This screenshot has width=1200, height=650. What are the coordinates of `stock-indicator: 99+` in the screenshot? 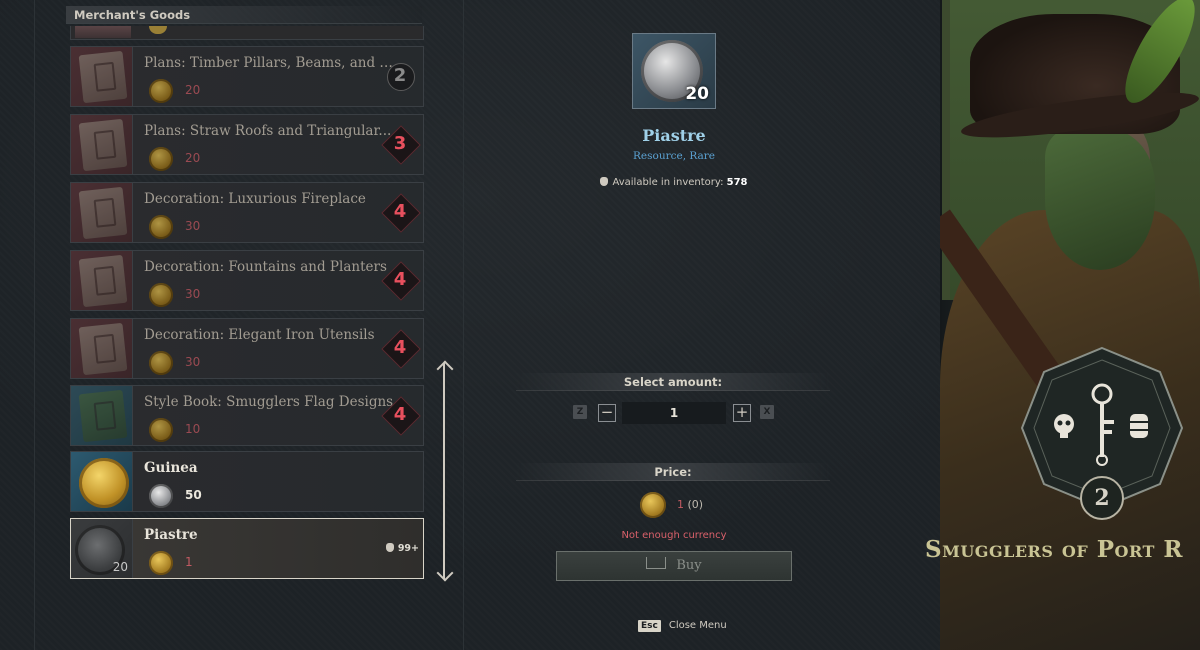 It's located at (402, 548).